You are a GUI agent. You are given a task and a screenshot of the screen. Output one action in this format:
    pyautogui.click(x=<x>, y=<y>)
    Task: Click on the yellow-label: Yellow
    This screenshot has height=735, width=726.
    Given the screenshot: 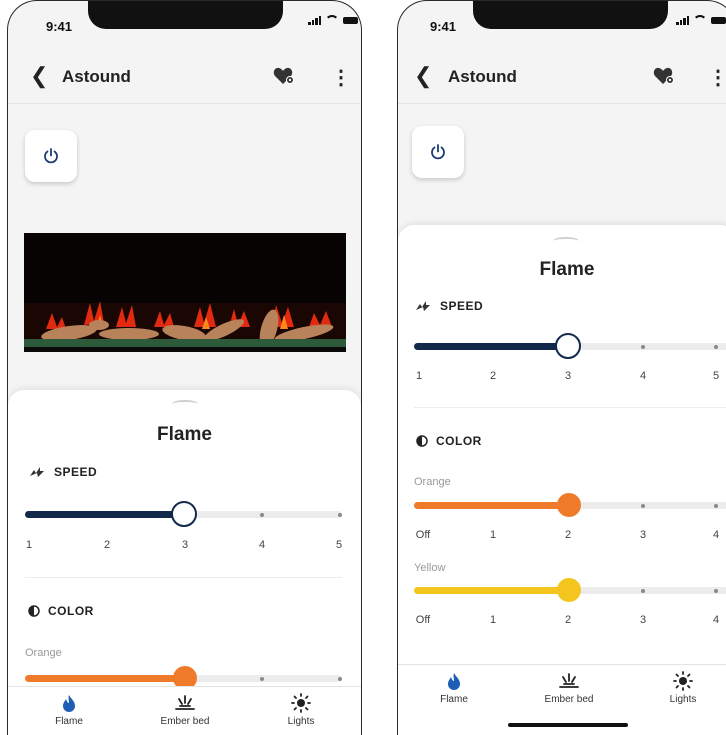 What is the action you would take?
    pyautogui.click(x=430, y=568)
    